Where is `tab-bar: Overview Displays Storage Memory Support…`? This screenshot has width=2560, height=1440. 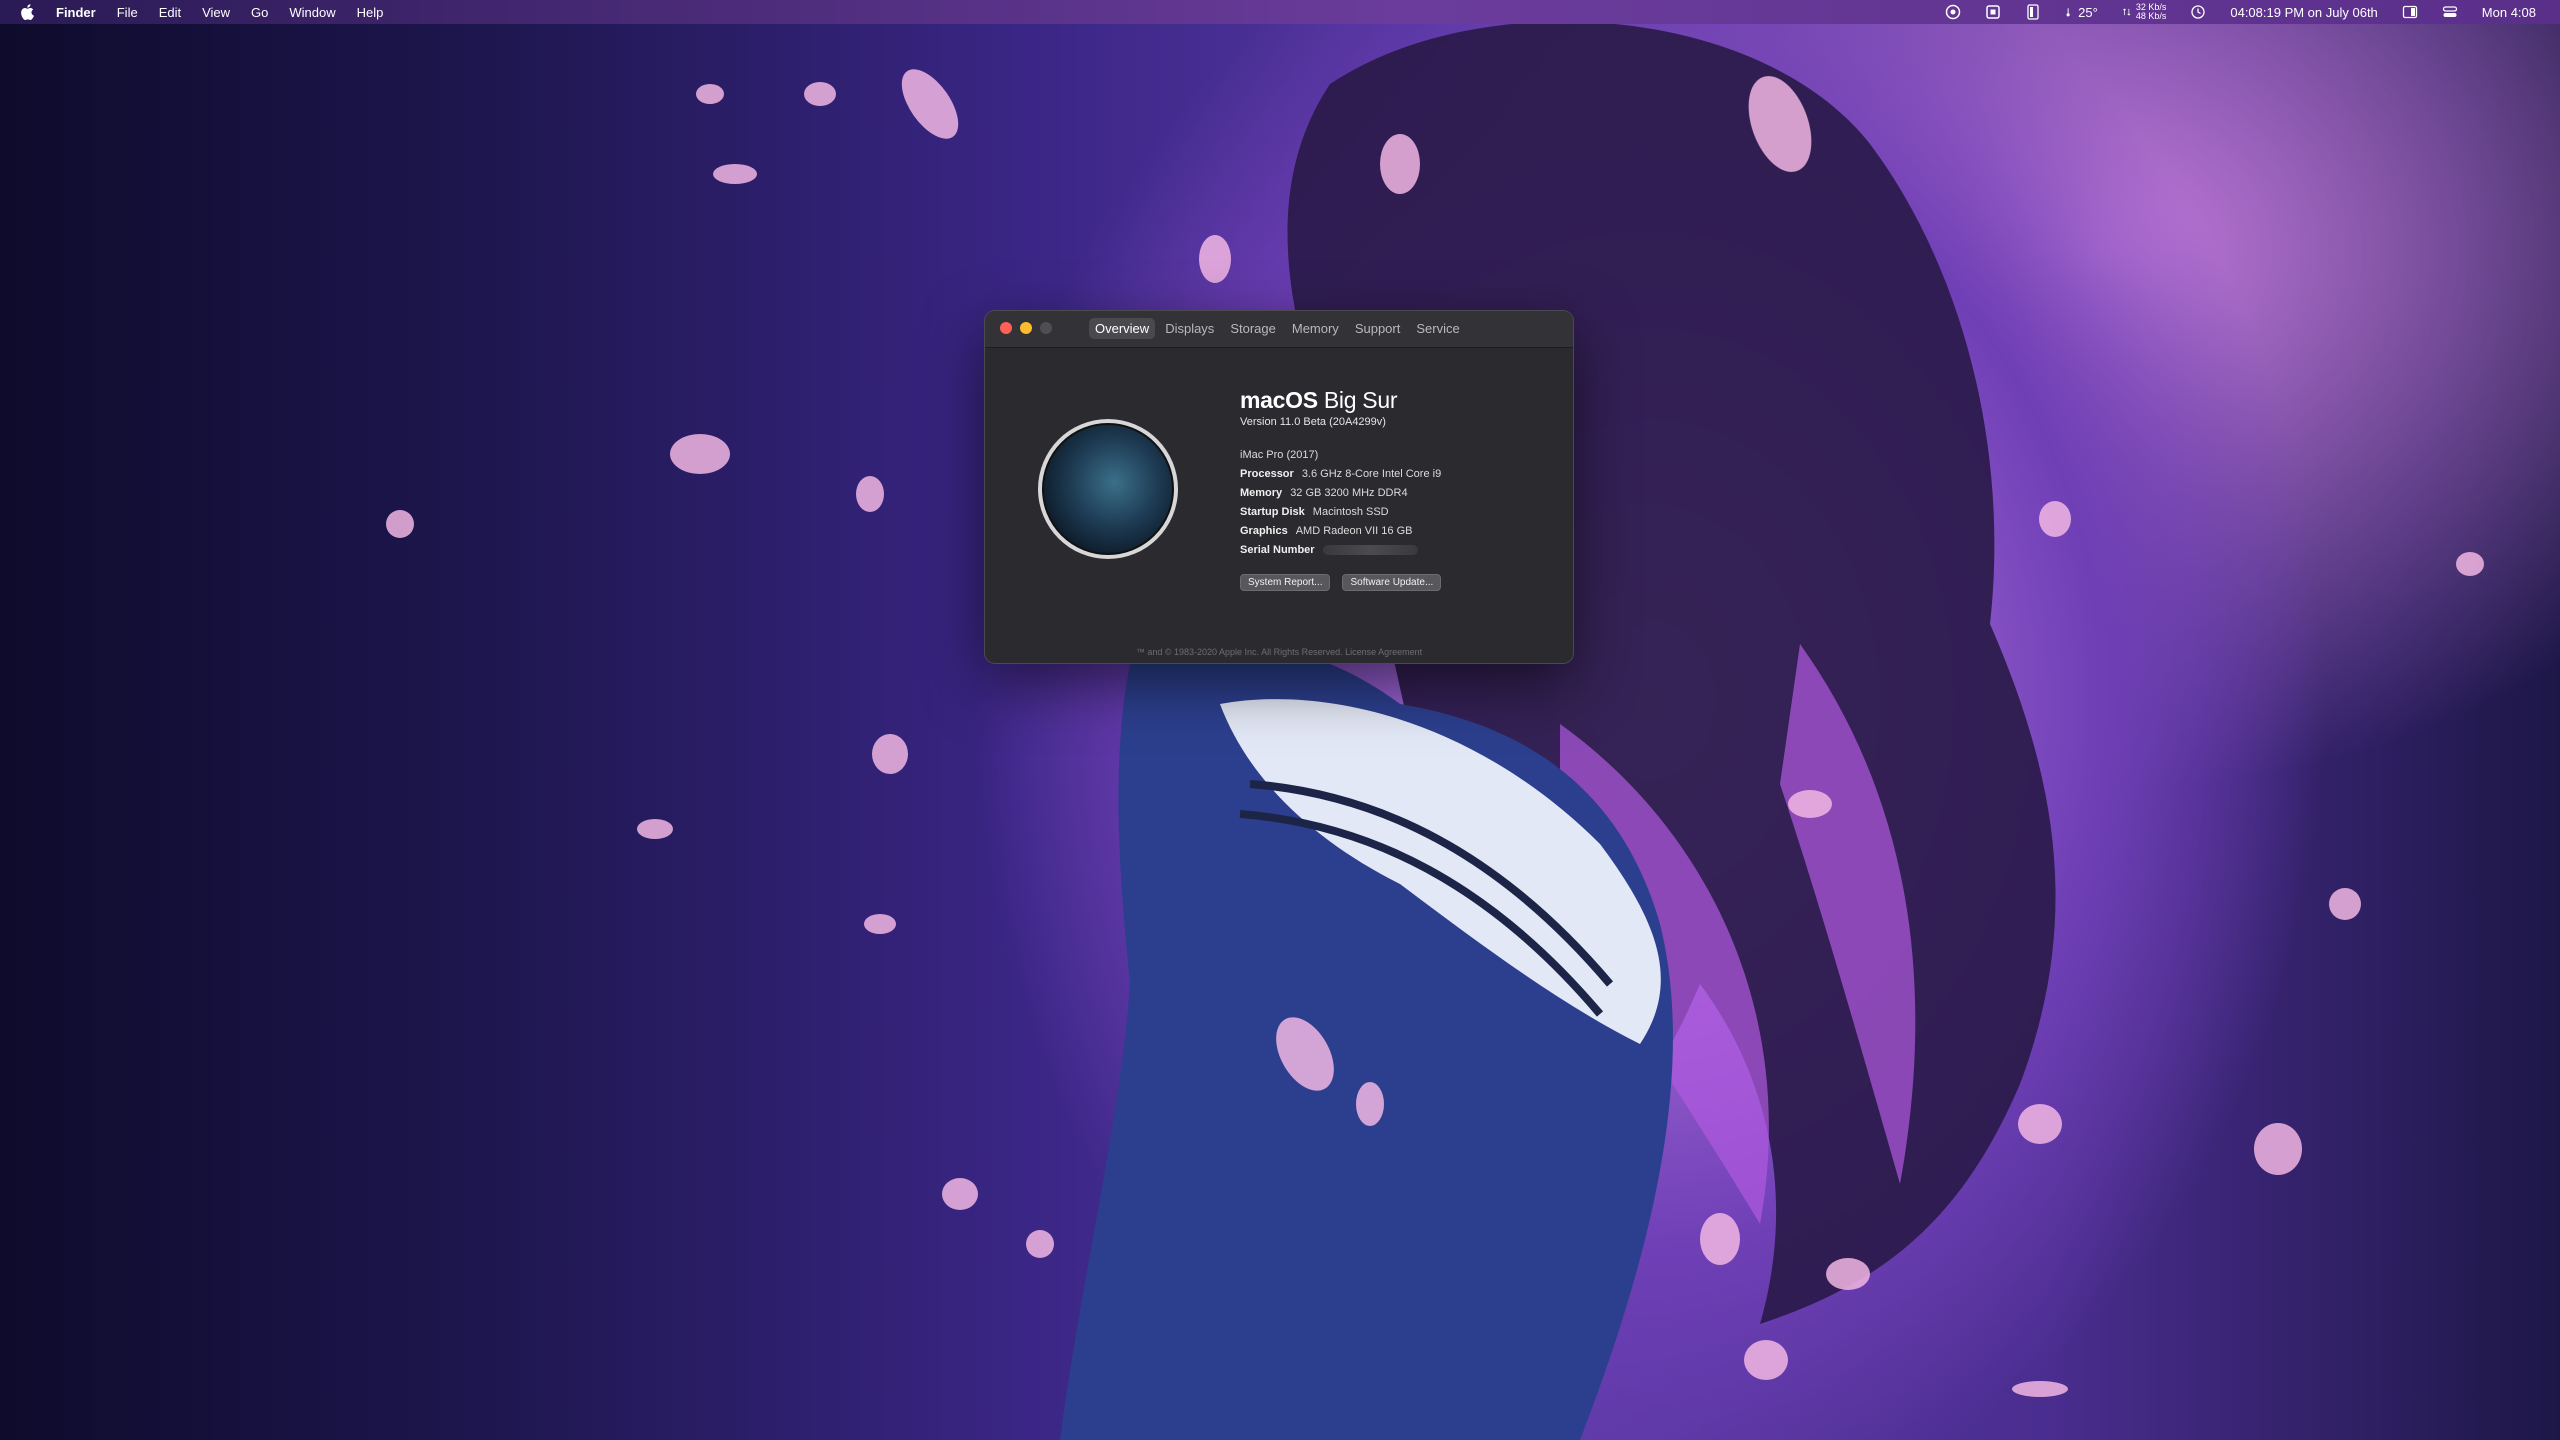 tab-bar: Overview Displays Storage Memory Support… is located at coordinates (1277, 328).